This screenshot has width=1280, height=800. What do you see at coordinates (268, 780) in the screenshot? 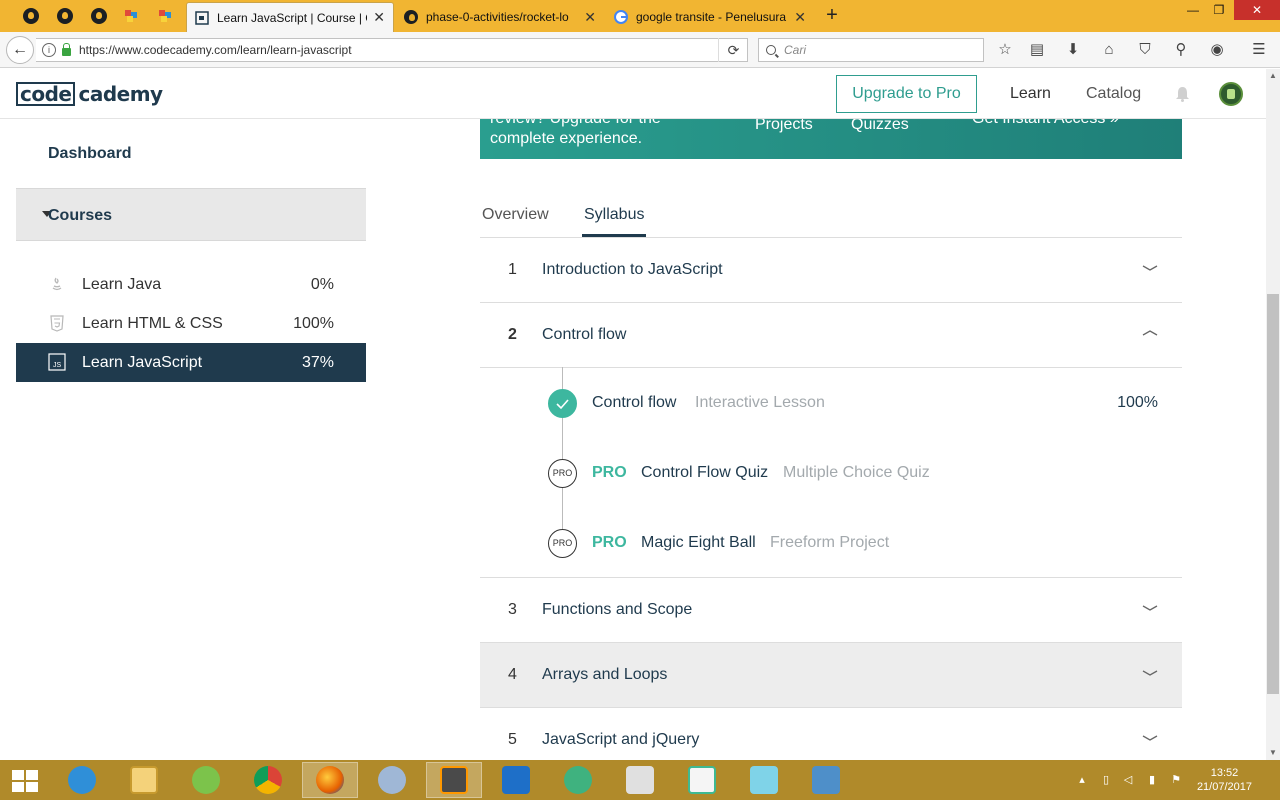
I see `taskbar-chrome` at bounding box center [268, 780].